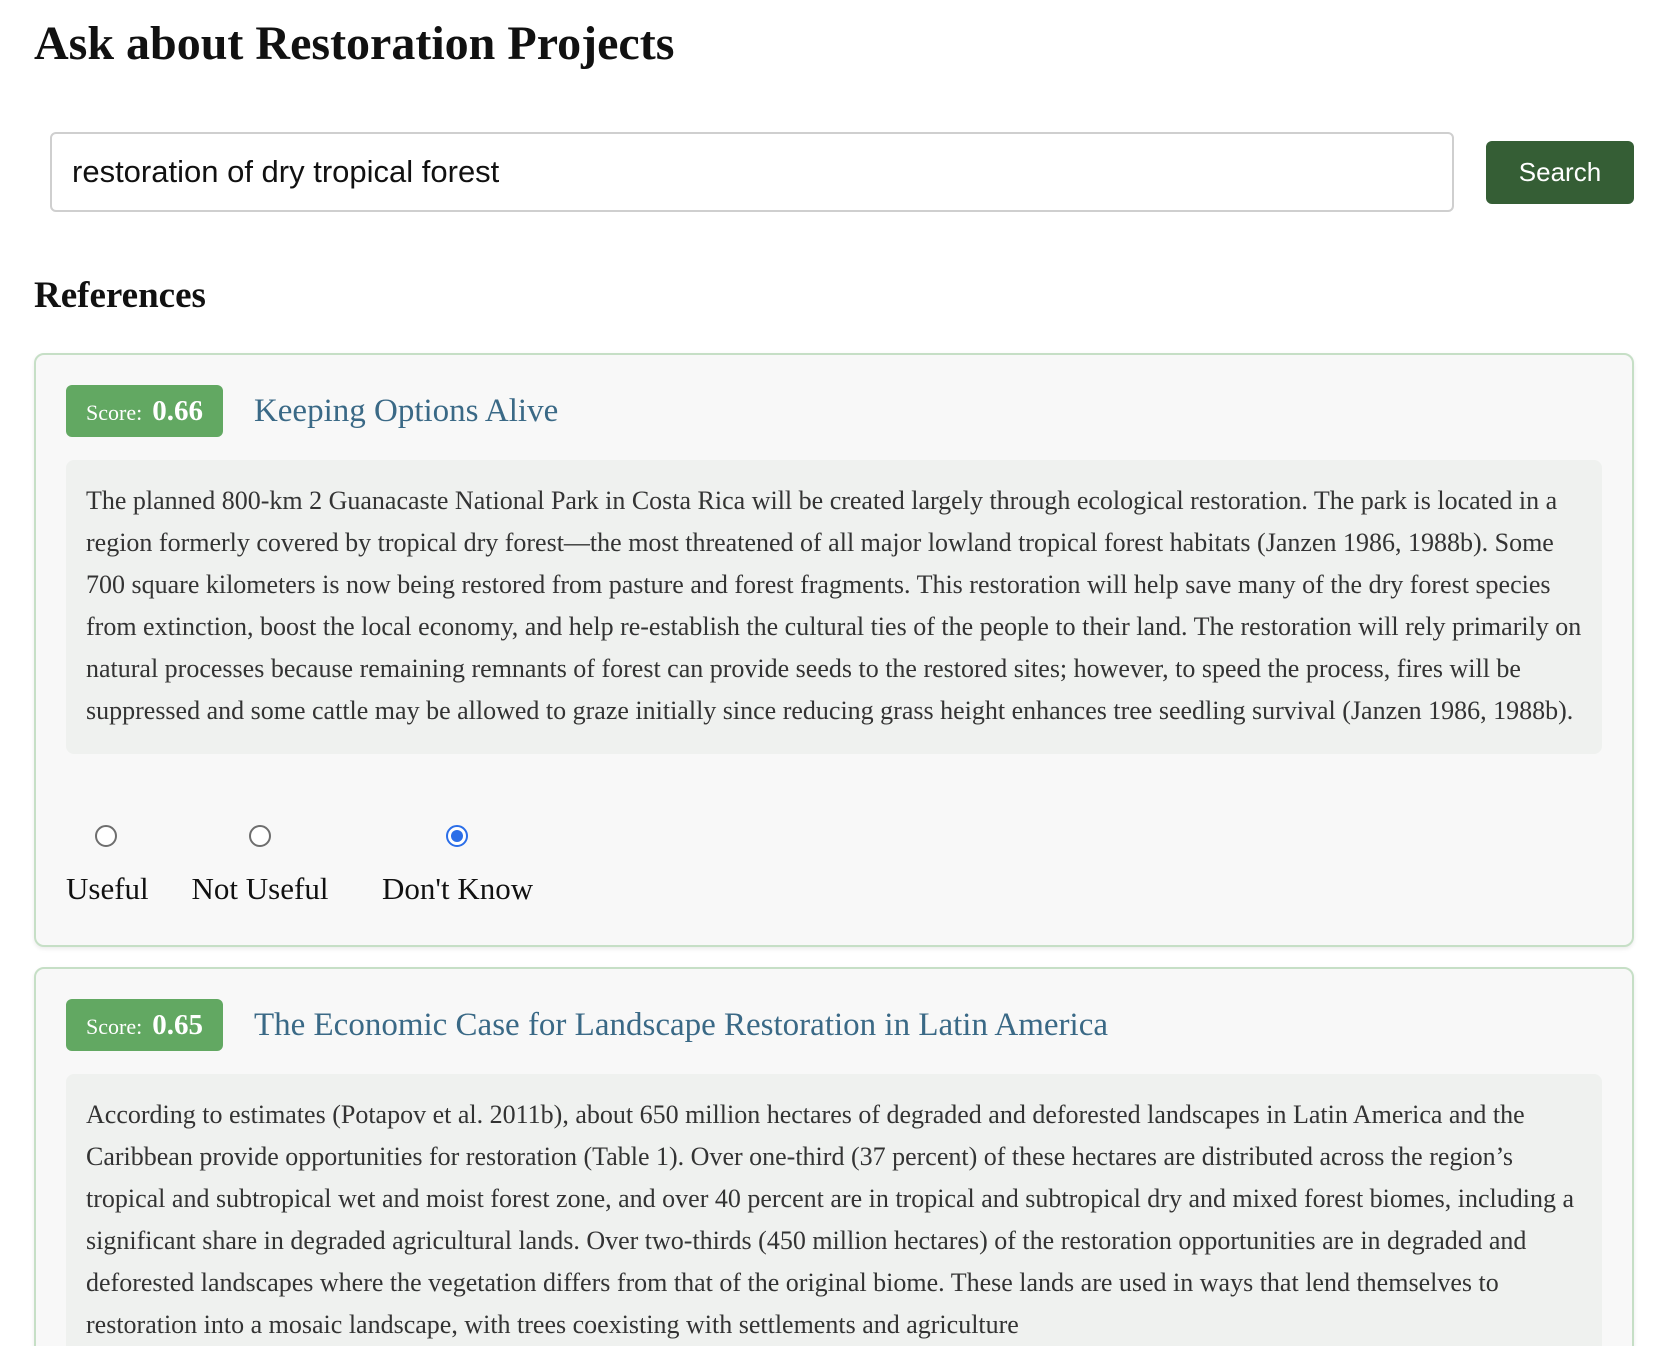 The width and height of the screenshot is (1670, 1346). I want to click on rating-option-dont-know: Don't Know, so click(458, 867).